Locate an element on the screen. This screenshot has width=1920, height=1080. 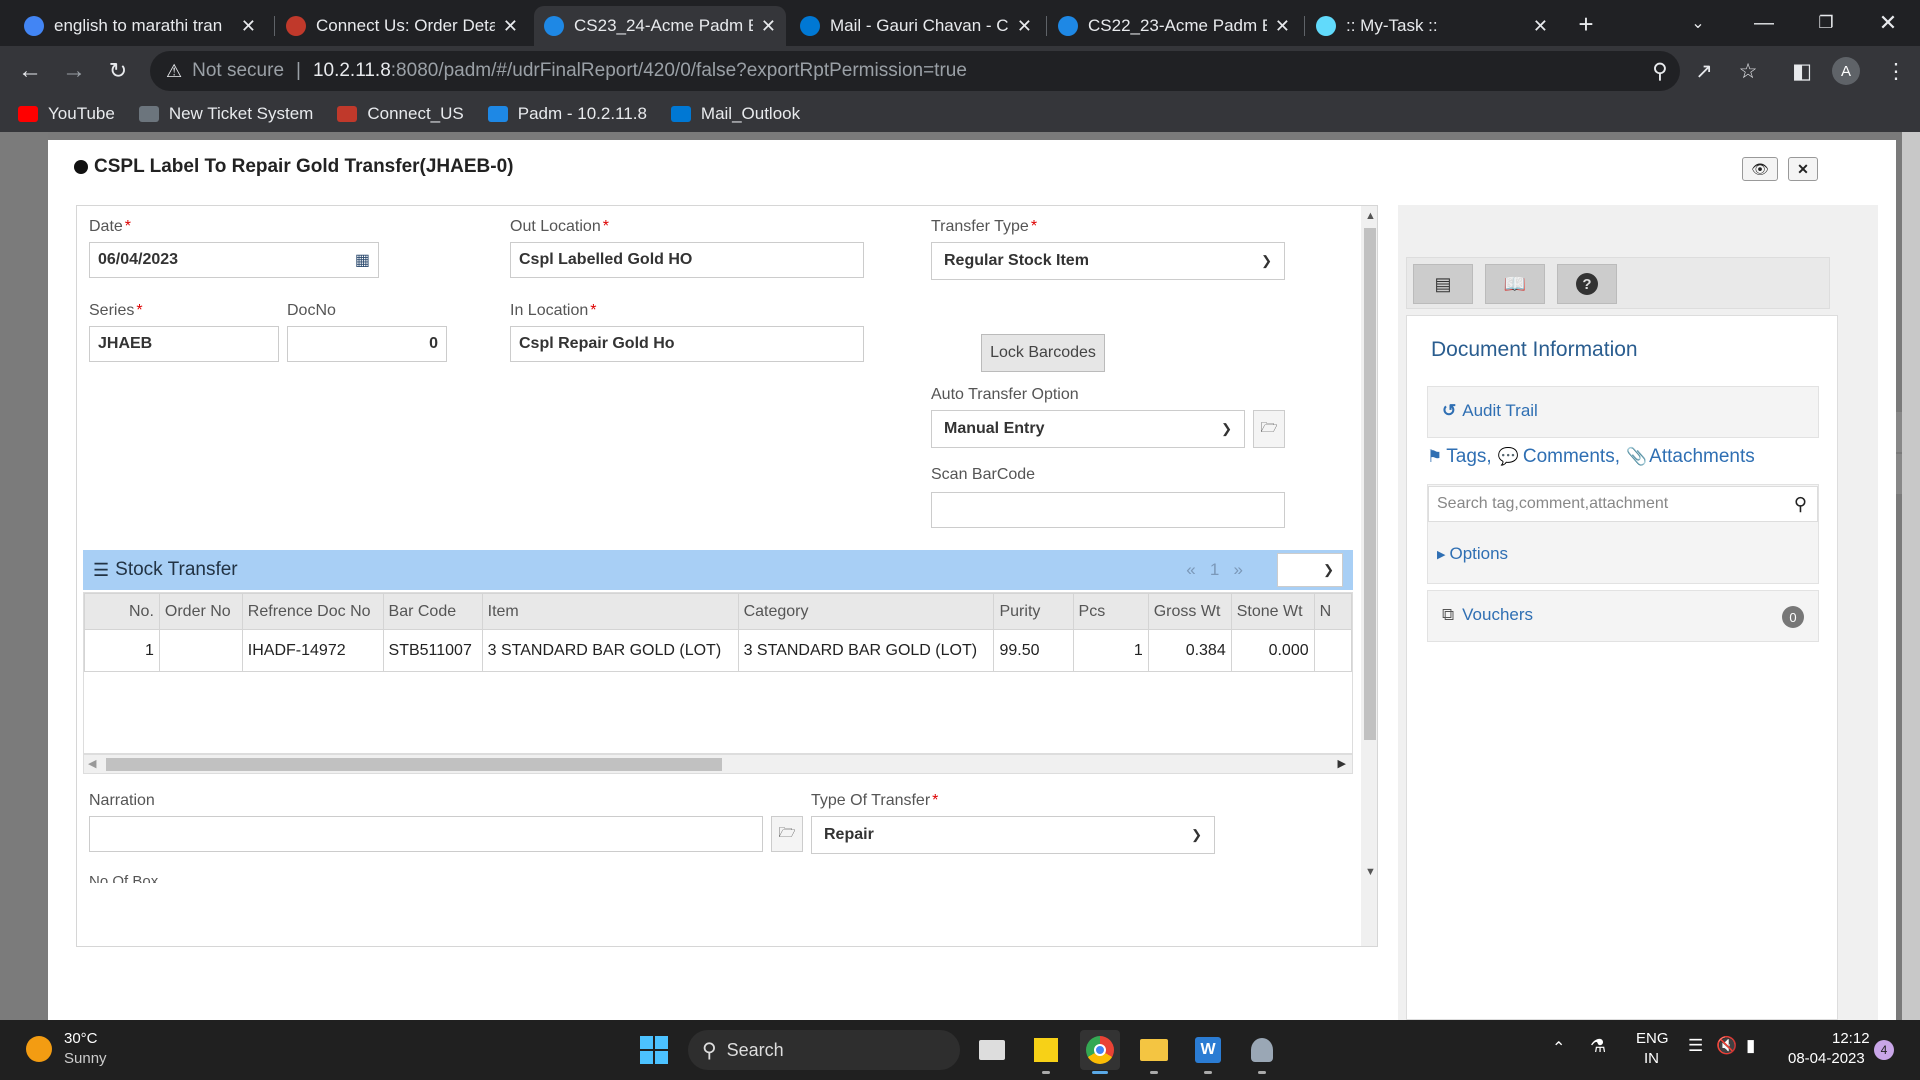
close-window-icon: ✕ is located at coordinates (1888, 23).